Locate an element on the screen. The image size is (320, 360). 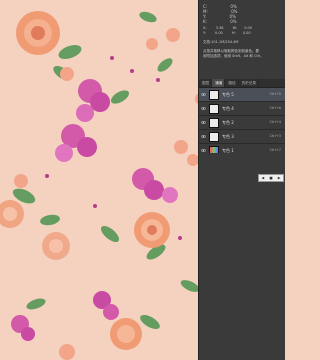
channels-list: 专色 5 Ctrl+5 专色 4 Ctrl+6 专色 2 Ctrl+4 专色 3 is located at coordinates (242, 123).